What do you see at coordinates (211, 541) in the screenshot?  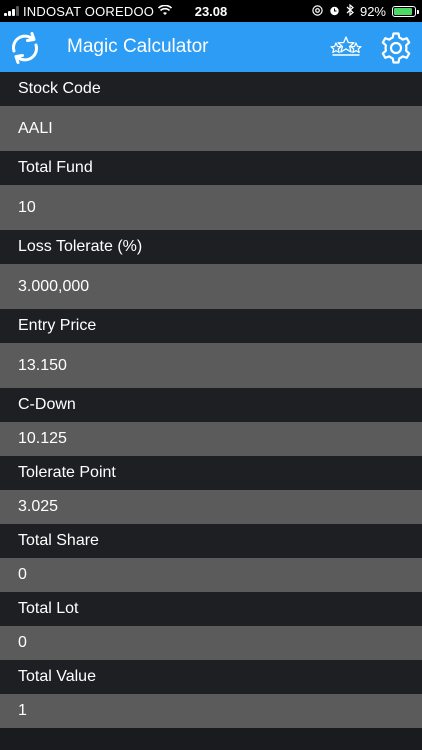 I see `total-share-label: Total Share` at bounding box center [211, 541].